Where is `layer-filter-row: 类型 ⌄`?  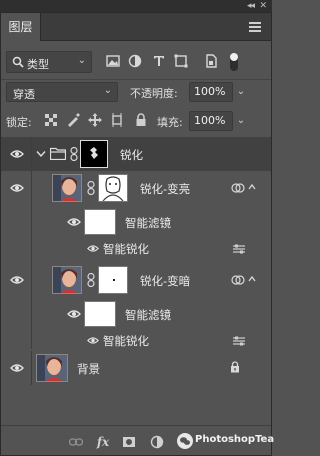
layer-filter-row: 类型 ⌄ is located at coordinates (136, 63).